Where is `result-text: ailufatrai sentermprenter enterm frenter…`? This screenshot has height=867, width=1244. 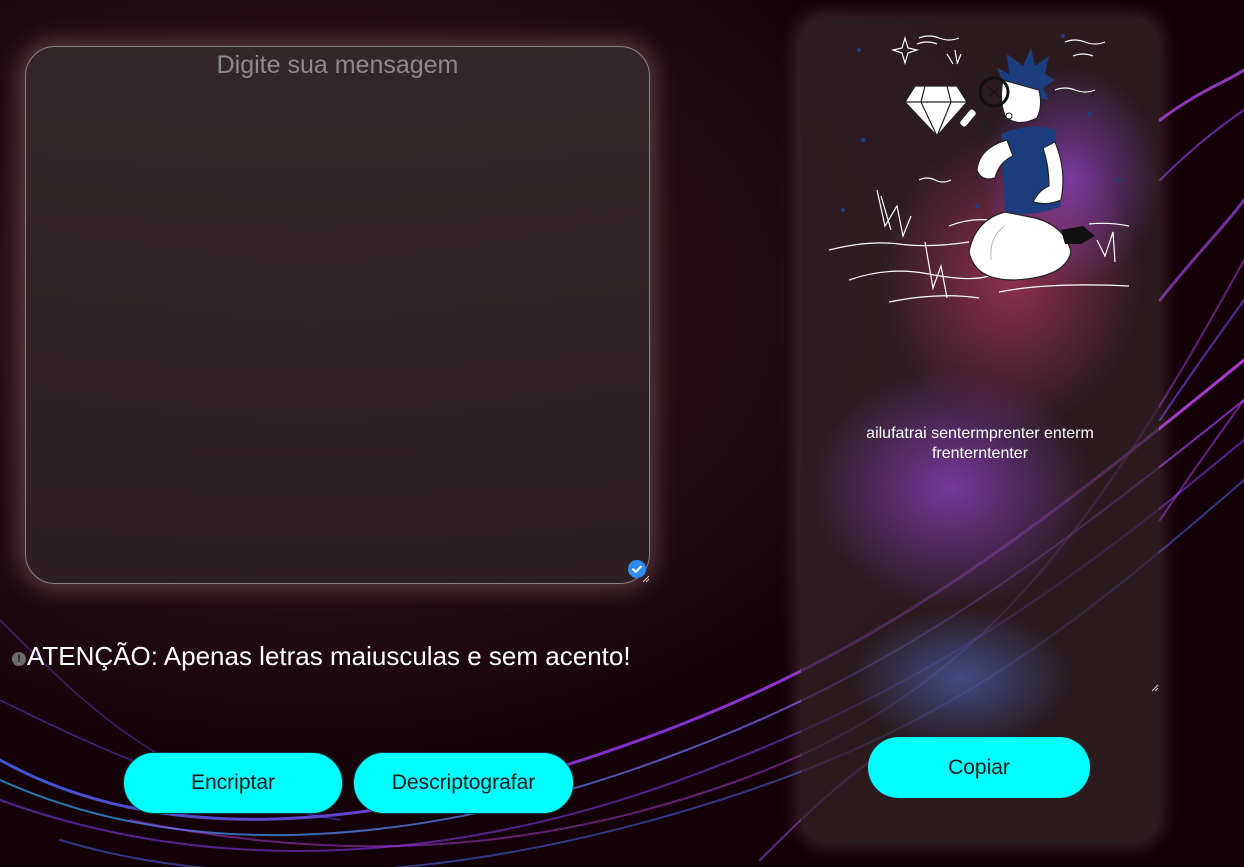
result-text: ailufatrai sentermprenter enterm frenter… is located at coordinates (980, 443).